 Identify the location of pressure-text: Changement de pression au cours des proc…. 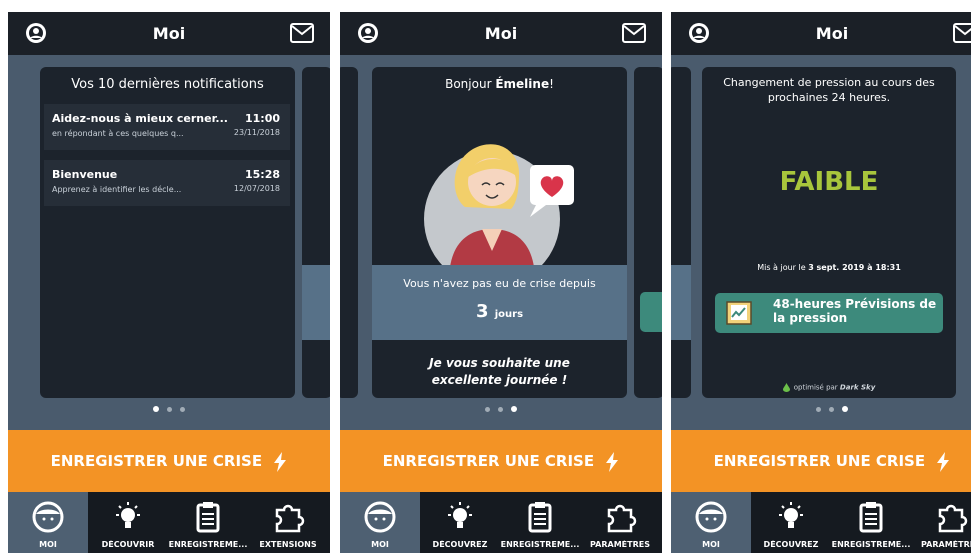
(829, 90).